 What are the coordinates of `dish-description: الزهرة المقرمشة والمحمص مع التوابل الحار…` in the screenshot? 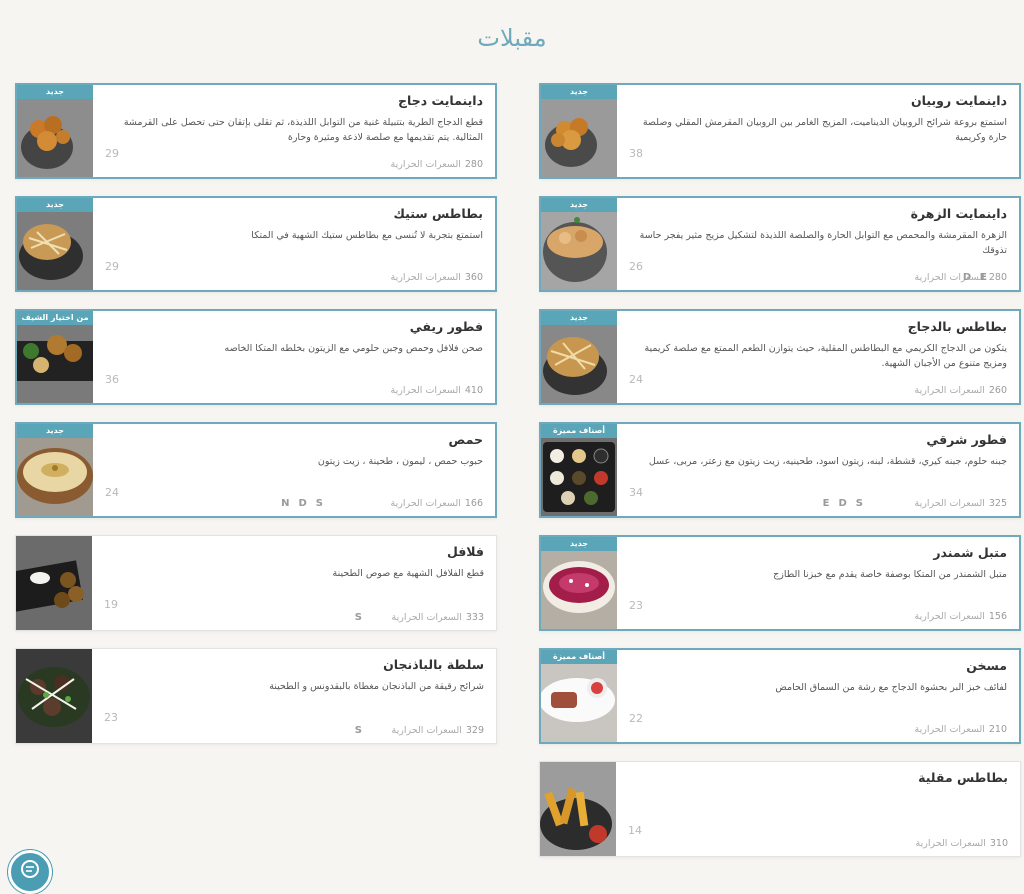 It's located at (823, 243).